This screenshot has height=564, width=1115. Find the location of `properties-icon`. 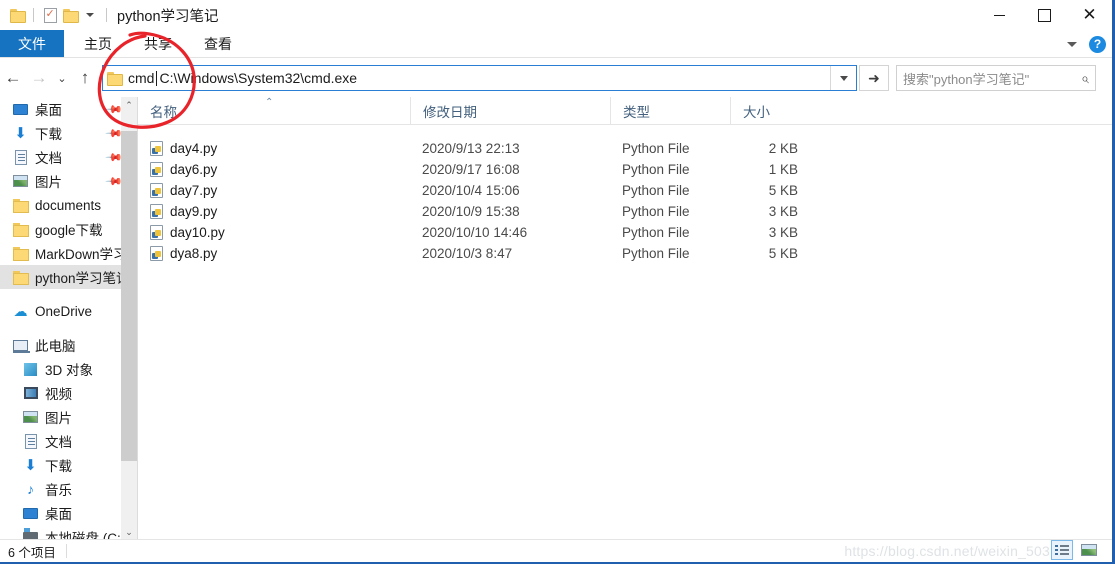

properties-icon is located at coordinates (50, 15).